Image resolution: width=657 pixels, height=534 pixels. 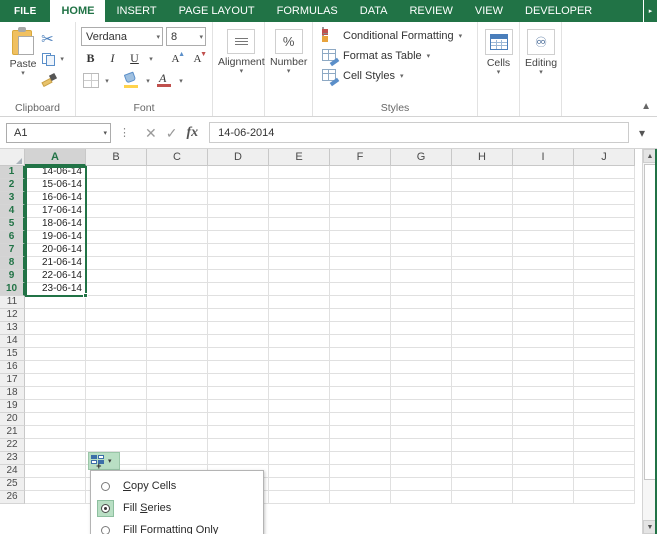 What do you see at coordinates (116, 341) in the screenshot?
I see `cell-B14` at bounding box center [116, 341].